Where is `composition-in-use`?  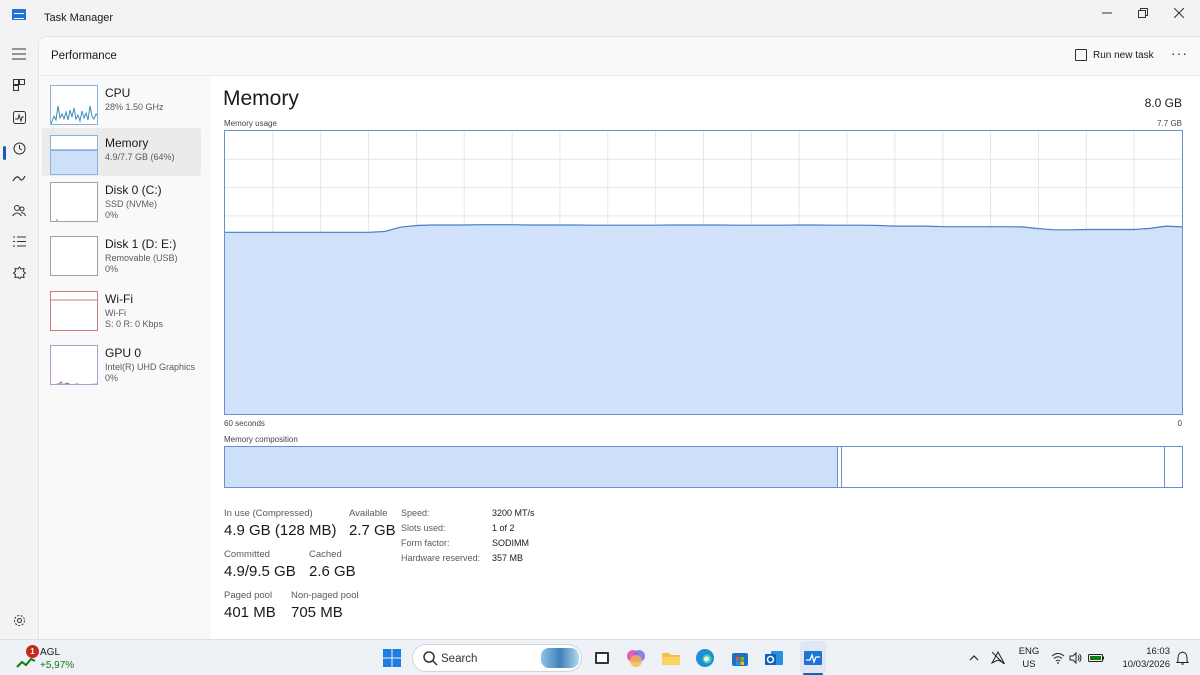
composition-in-use is located at coordinates (531, 467).